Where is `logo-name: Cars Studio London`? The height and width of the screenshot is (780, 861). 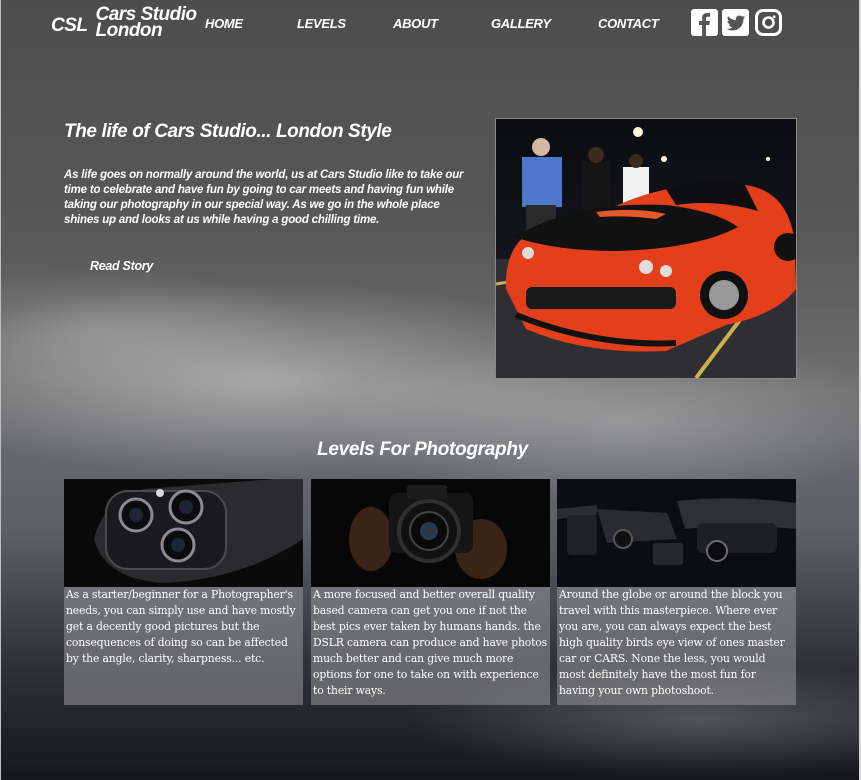
logo-name: Cars Studio London is located at coordinates (146, 23).